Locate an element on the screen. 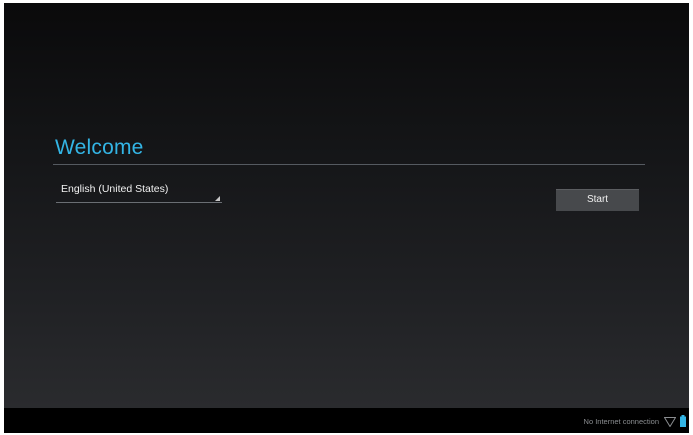 This screenshot has width=693, height=435. dropdown-corner-icon is located at coordinates (217, 198).